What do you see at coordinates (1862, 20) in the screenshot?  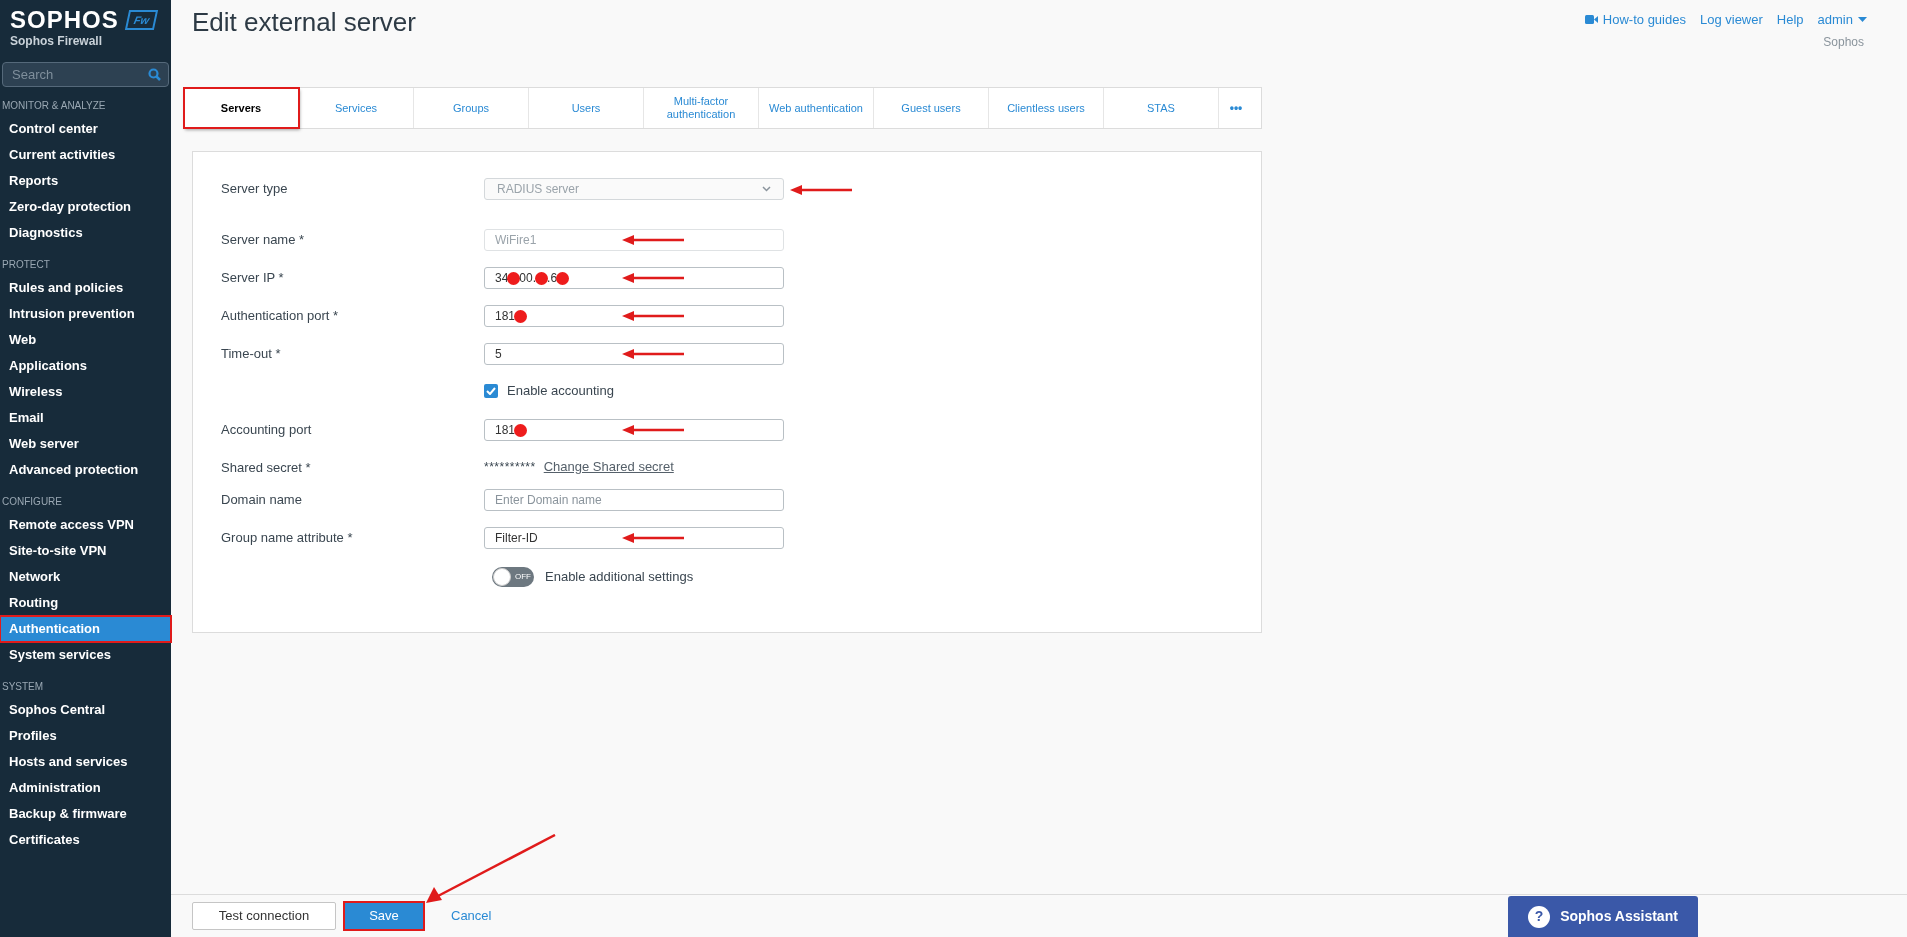 I see `caret-icon` at bounding box center [1862, 20].